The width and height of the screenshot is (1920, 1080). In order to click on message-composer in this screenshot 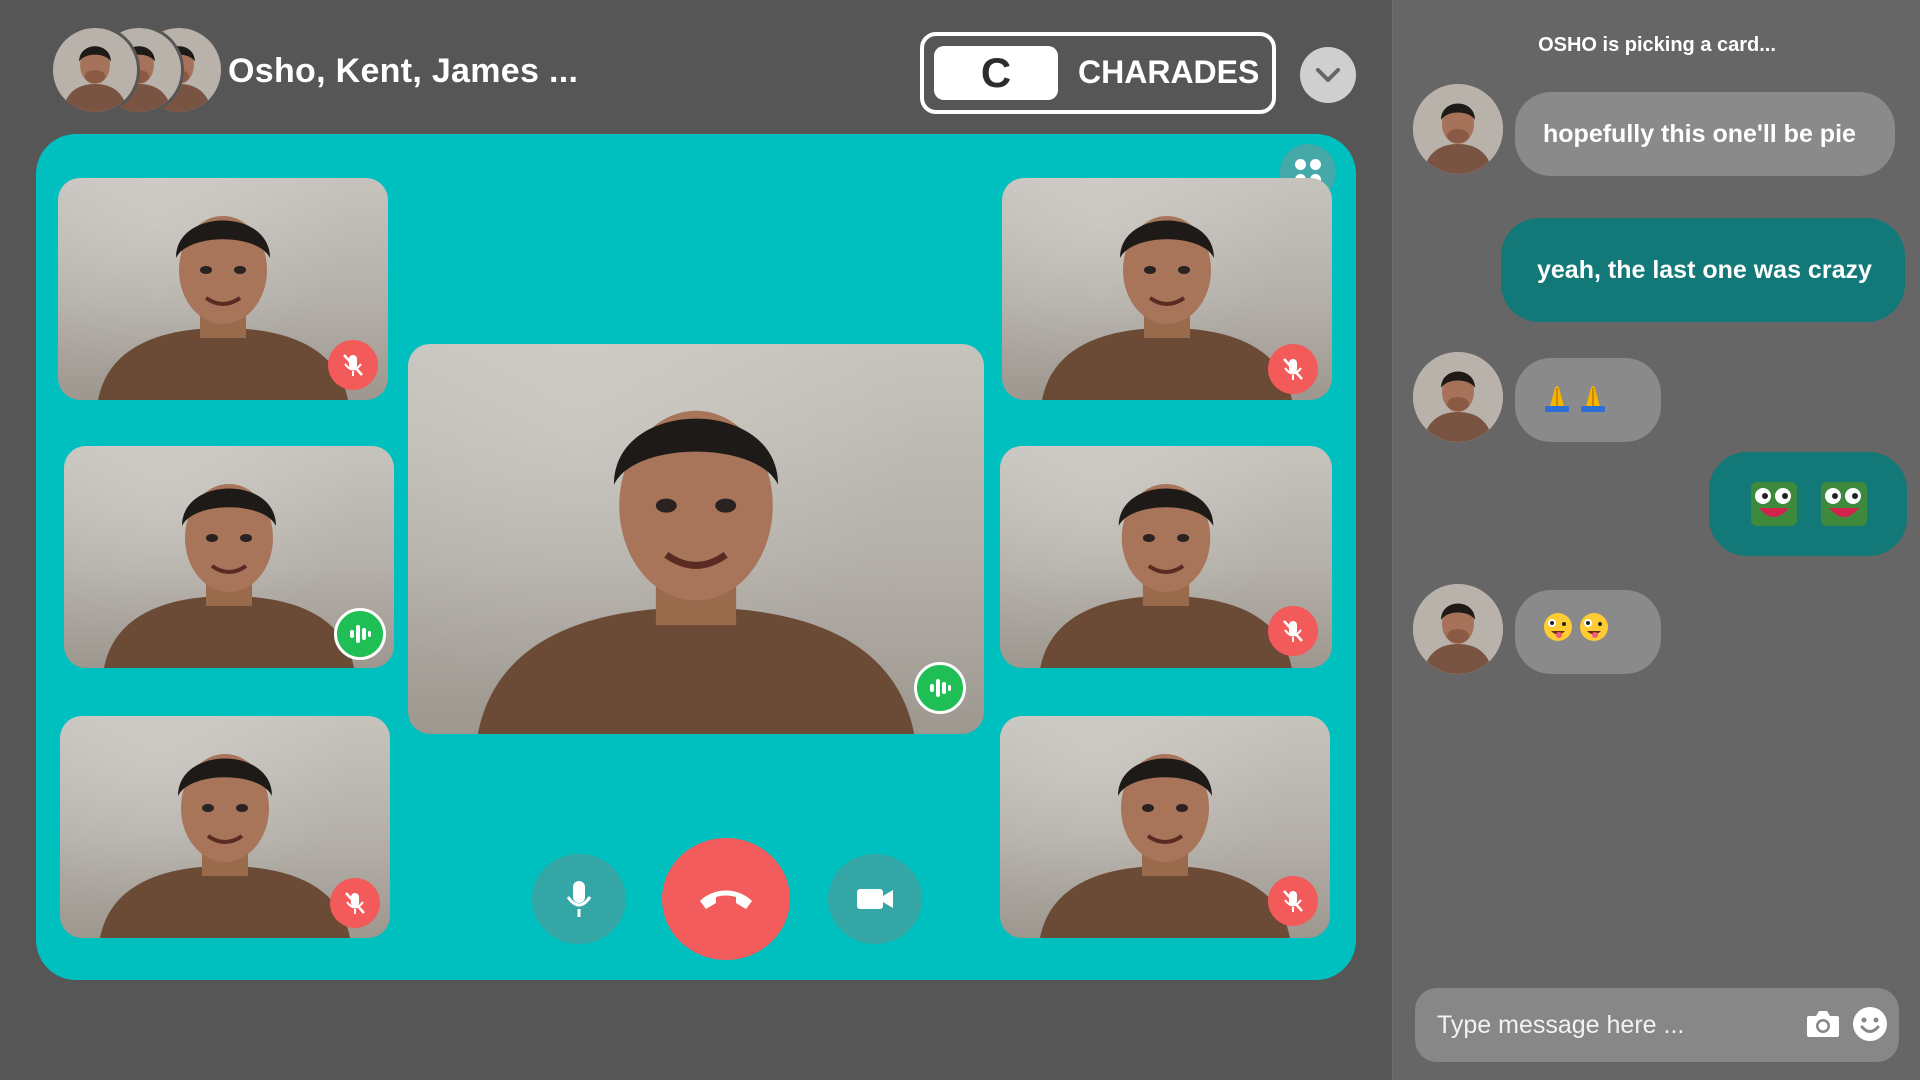, I will do `click(1657, 1025)`.